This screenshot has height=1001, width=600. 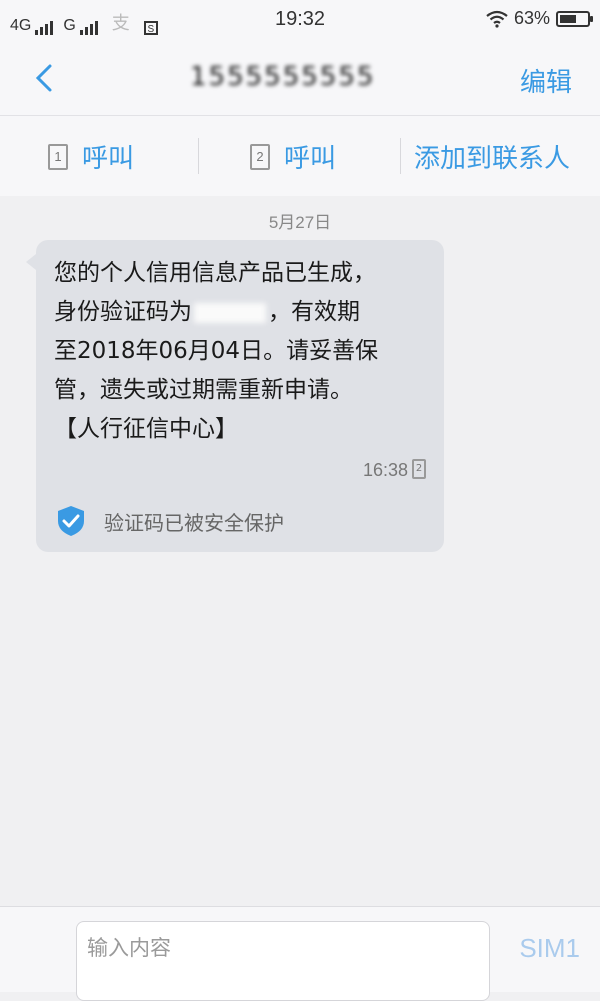 What do you see at coordinates (129, 948) in the screenshot?
I see `message-input-placeholder: 输入内容` at bounding box center [129, 948].